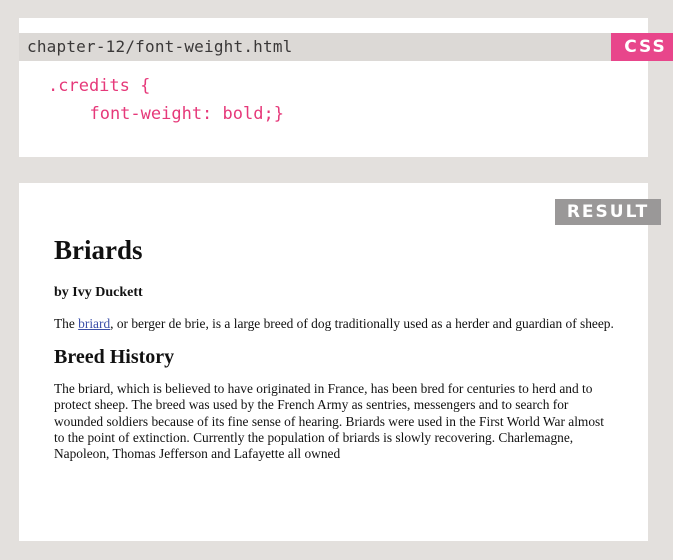 Image resolution: width=673 pixels, height=560 pixels. Describe the element at coordinates (176, 114) in the screenshot. I see `code-line: font-weight: bold;}` at that location.